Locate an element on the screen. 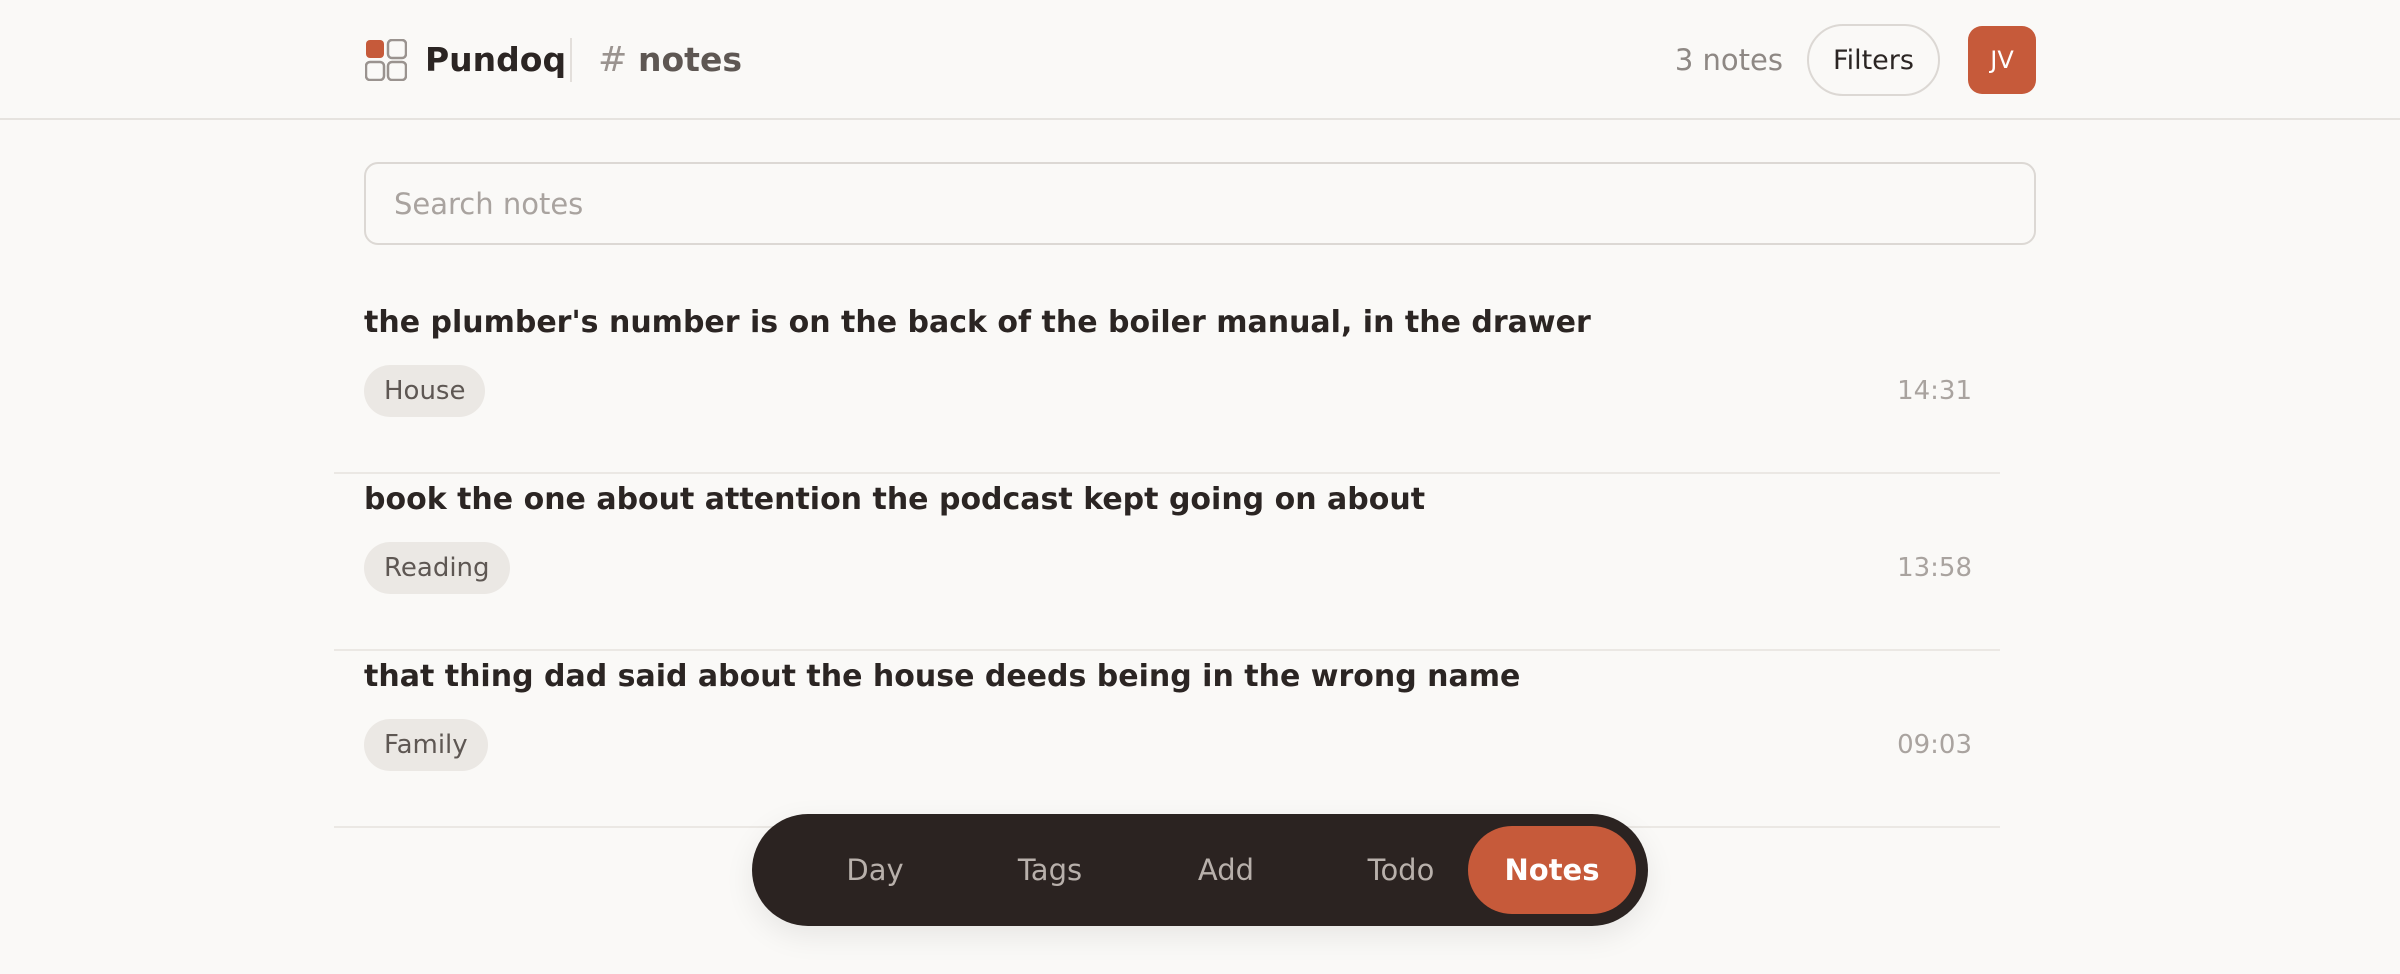 The height and width of the screenshot is (974, 2400). channel-title: notes is located at coordinates (690, 59).